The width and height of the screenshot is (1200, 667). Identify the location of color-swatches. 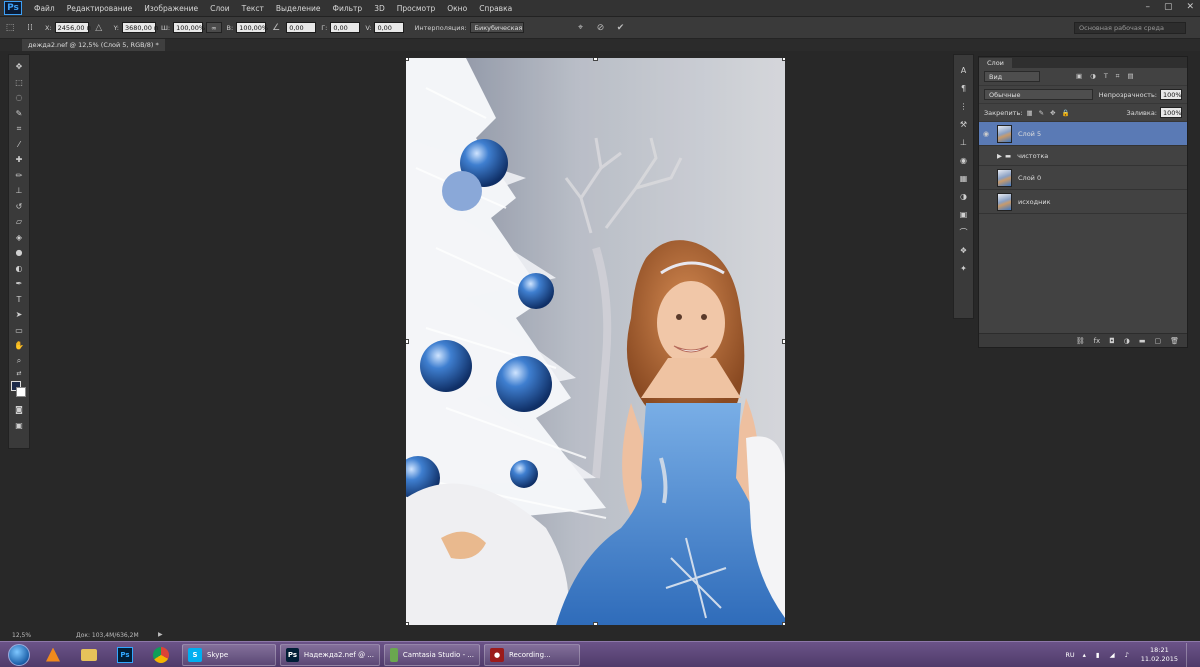
(19, 390).